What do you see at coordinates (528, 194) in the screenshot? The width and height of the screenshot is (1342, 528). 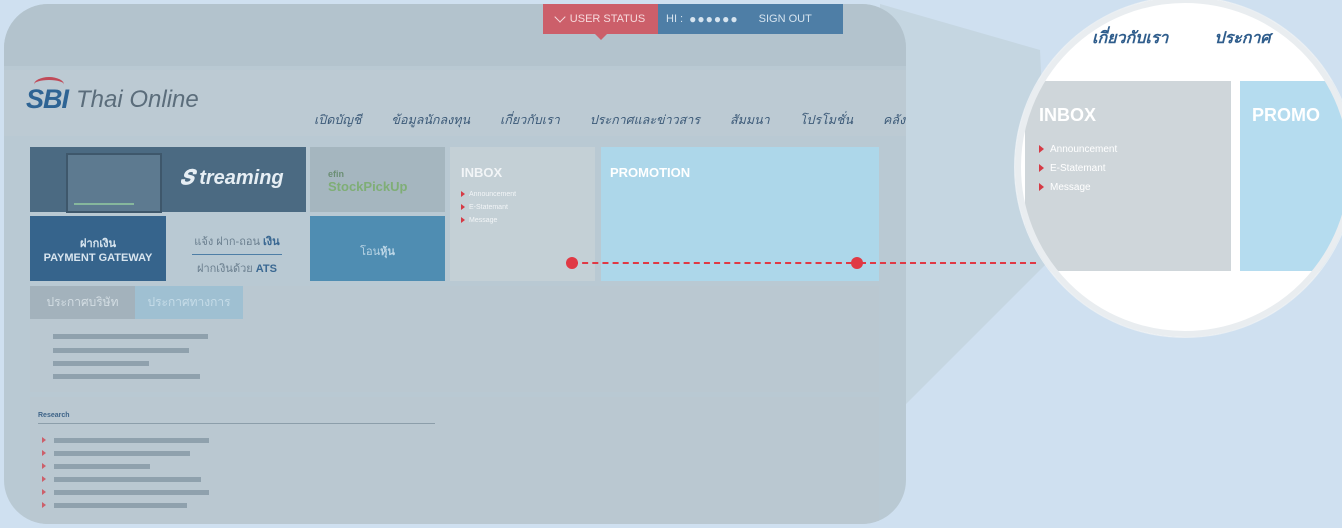 I see `inbox-item-announcement: Announcement` at bounding box center [528, 194].